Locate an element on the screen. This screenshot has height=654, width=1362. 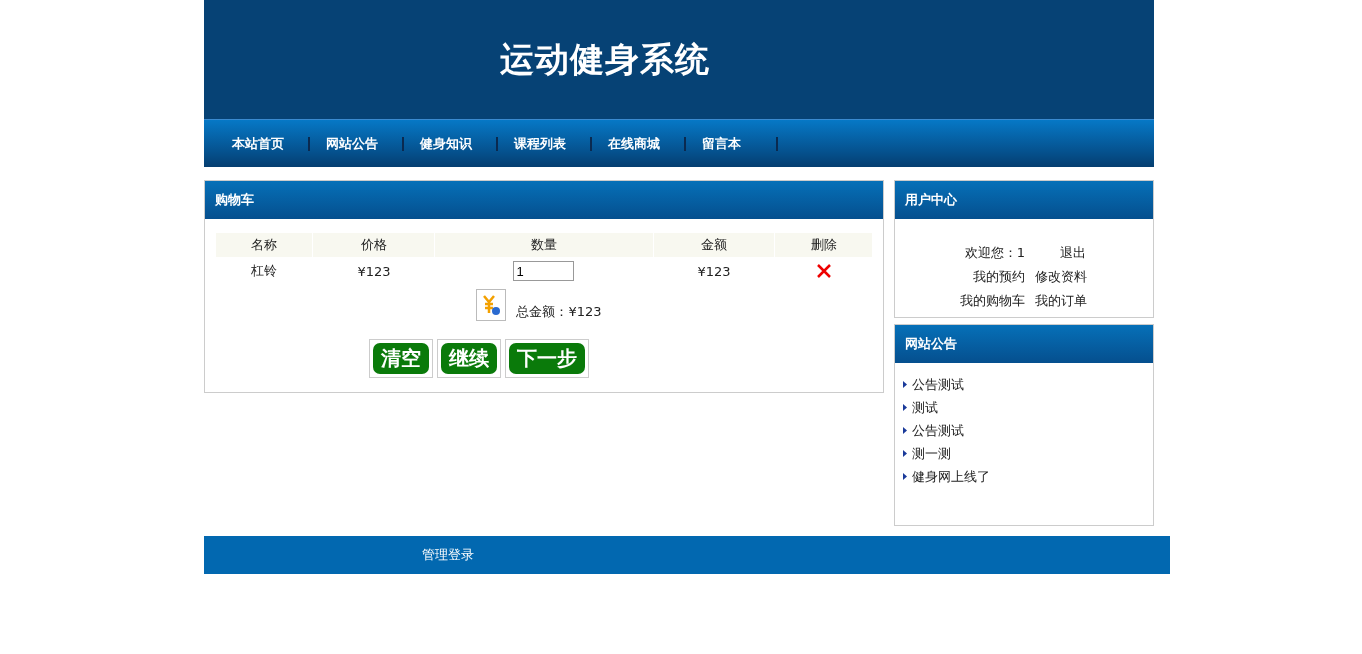
column-header: 名称 is located at coordinates (264, 245).